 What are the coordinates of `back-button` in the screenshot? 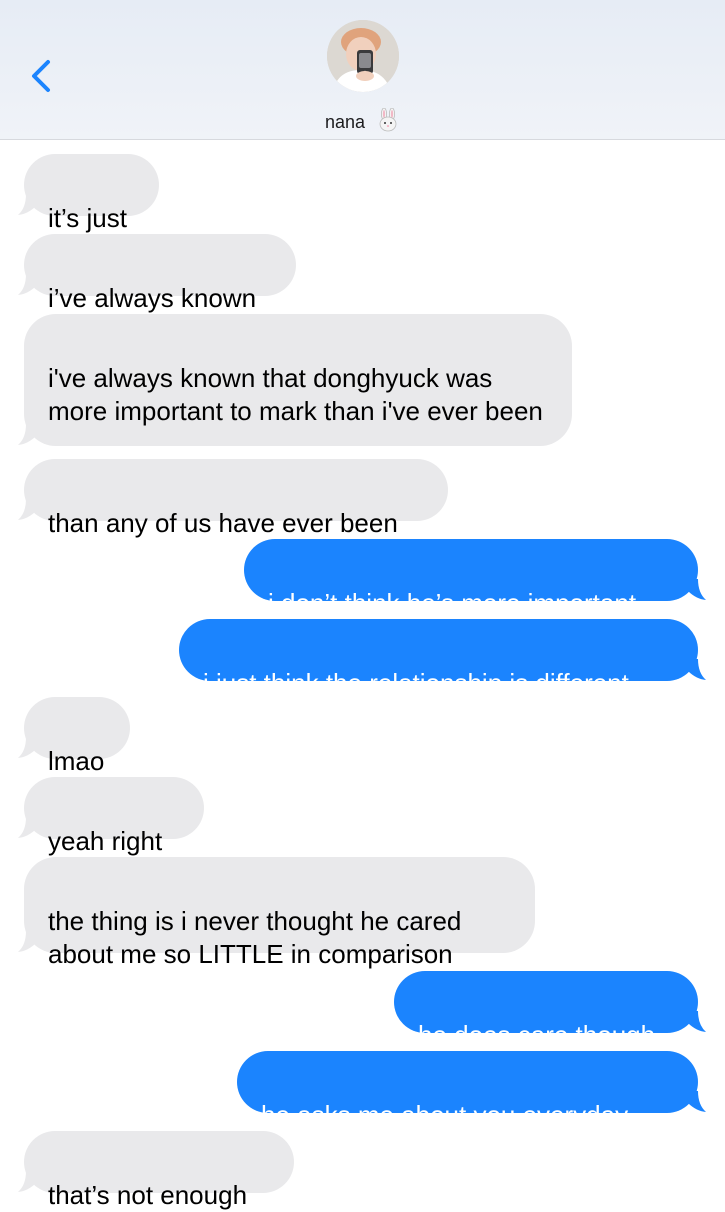 It's located at (40, 76).